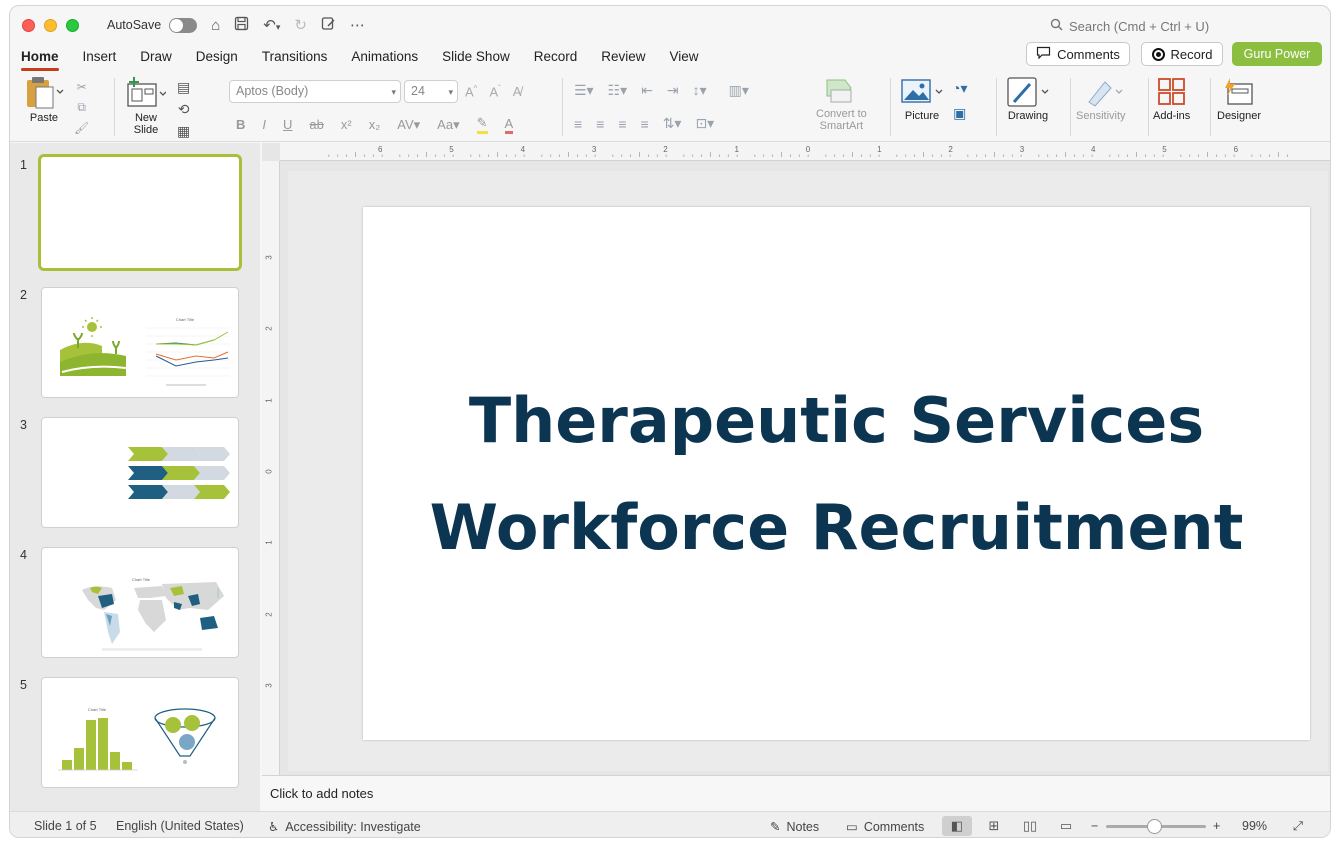 This screenshot has width=1337, height=843. I want to click on comments-button-label: Comments, so click(1088, 54).